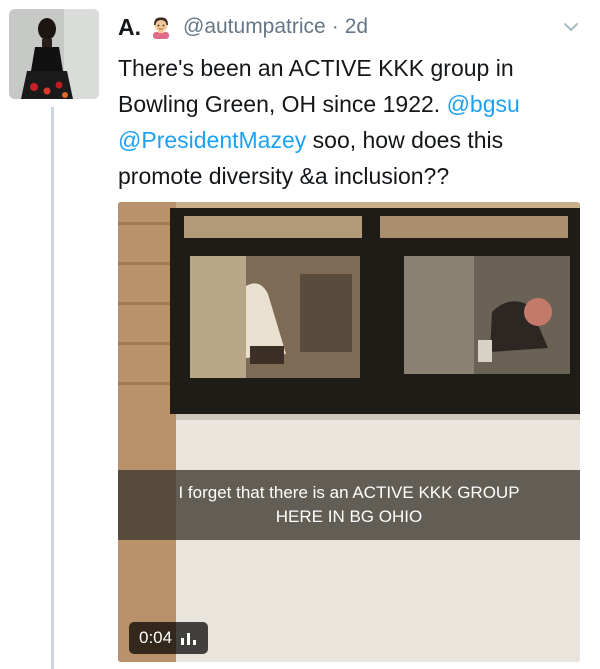 This screenshot has width=600, height=669. I want to click on tweet-text-line: There's been an ACTIVE KKK group in, so click(316, 68).